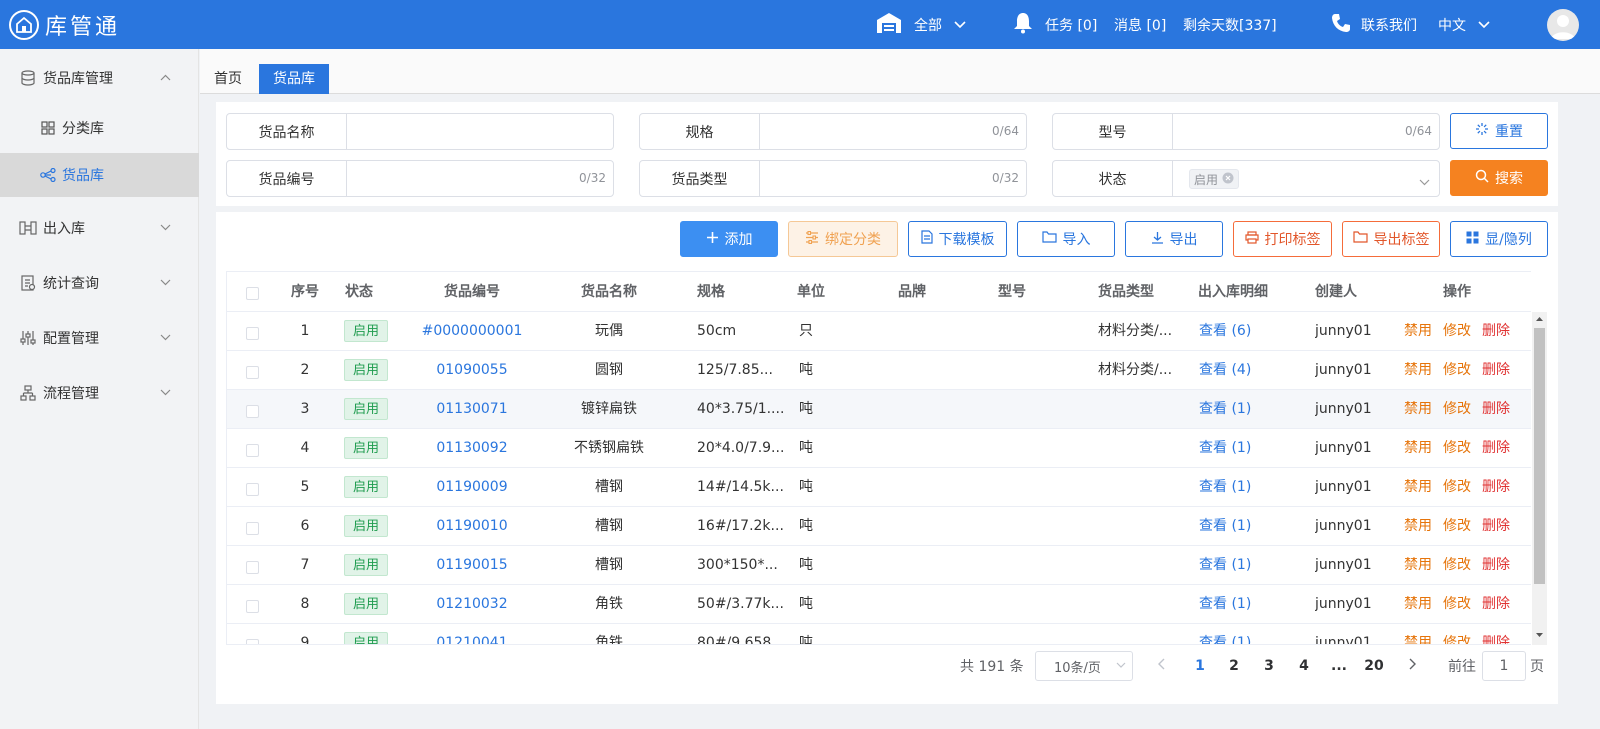 The width and height of the screenshot is (1600, 729). What do you see at coordinates (472, 409) in the screenshot?
I see `goods-code-link: 01130071` at bounding box center [472, 409].